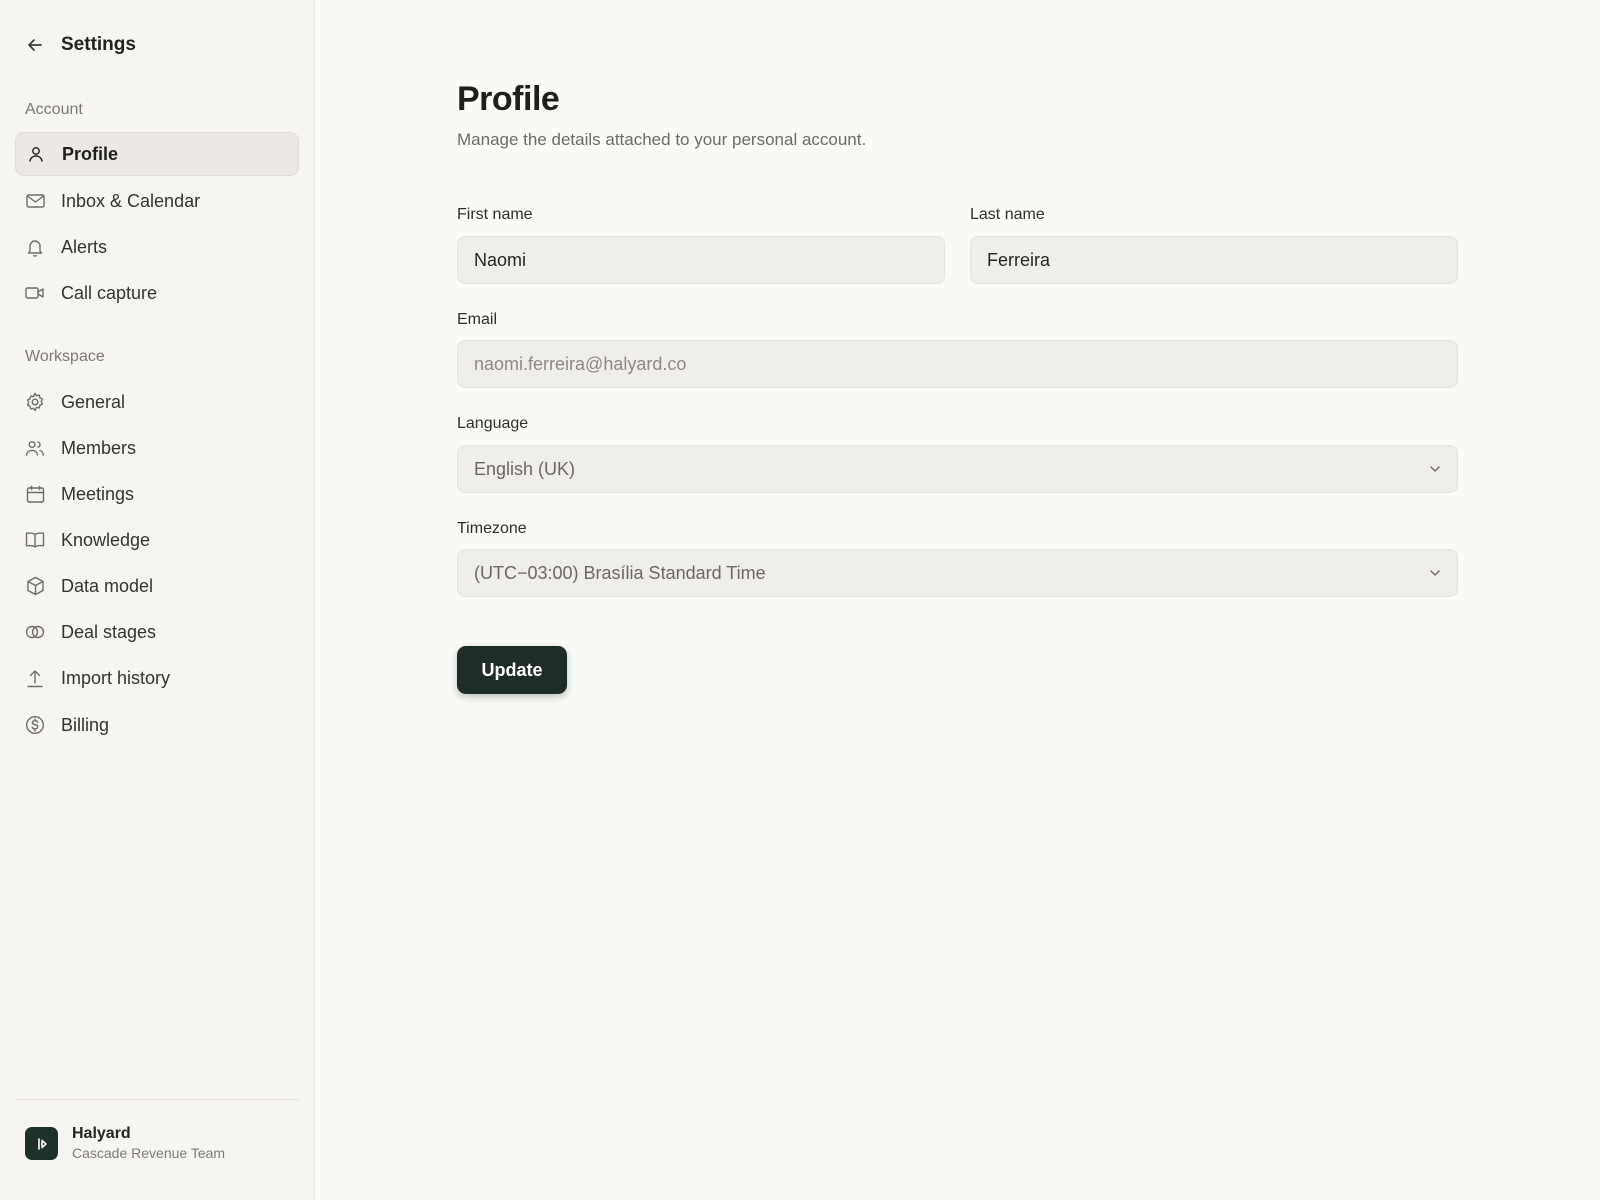  I want to click on user-icon, so click(36, 154).